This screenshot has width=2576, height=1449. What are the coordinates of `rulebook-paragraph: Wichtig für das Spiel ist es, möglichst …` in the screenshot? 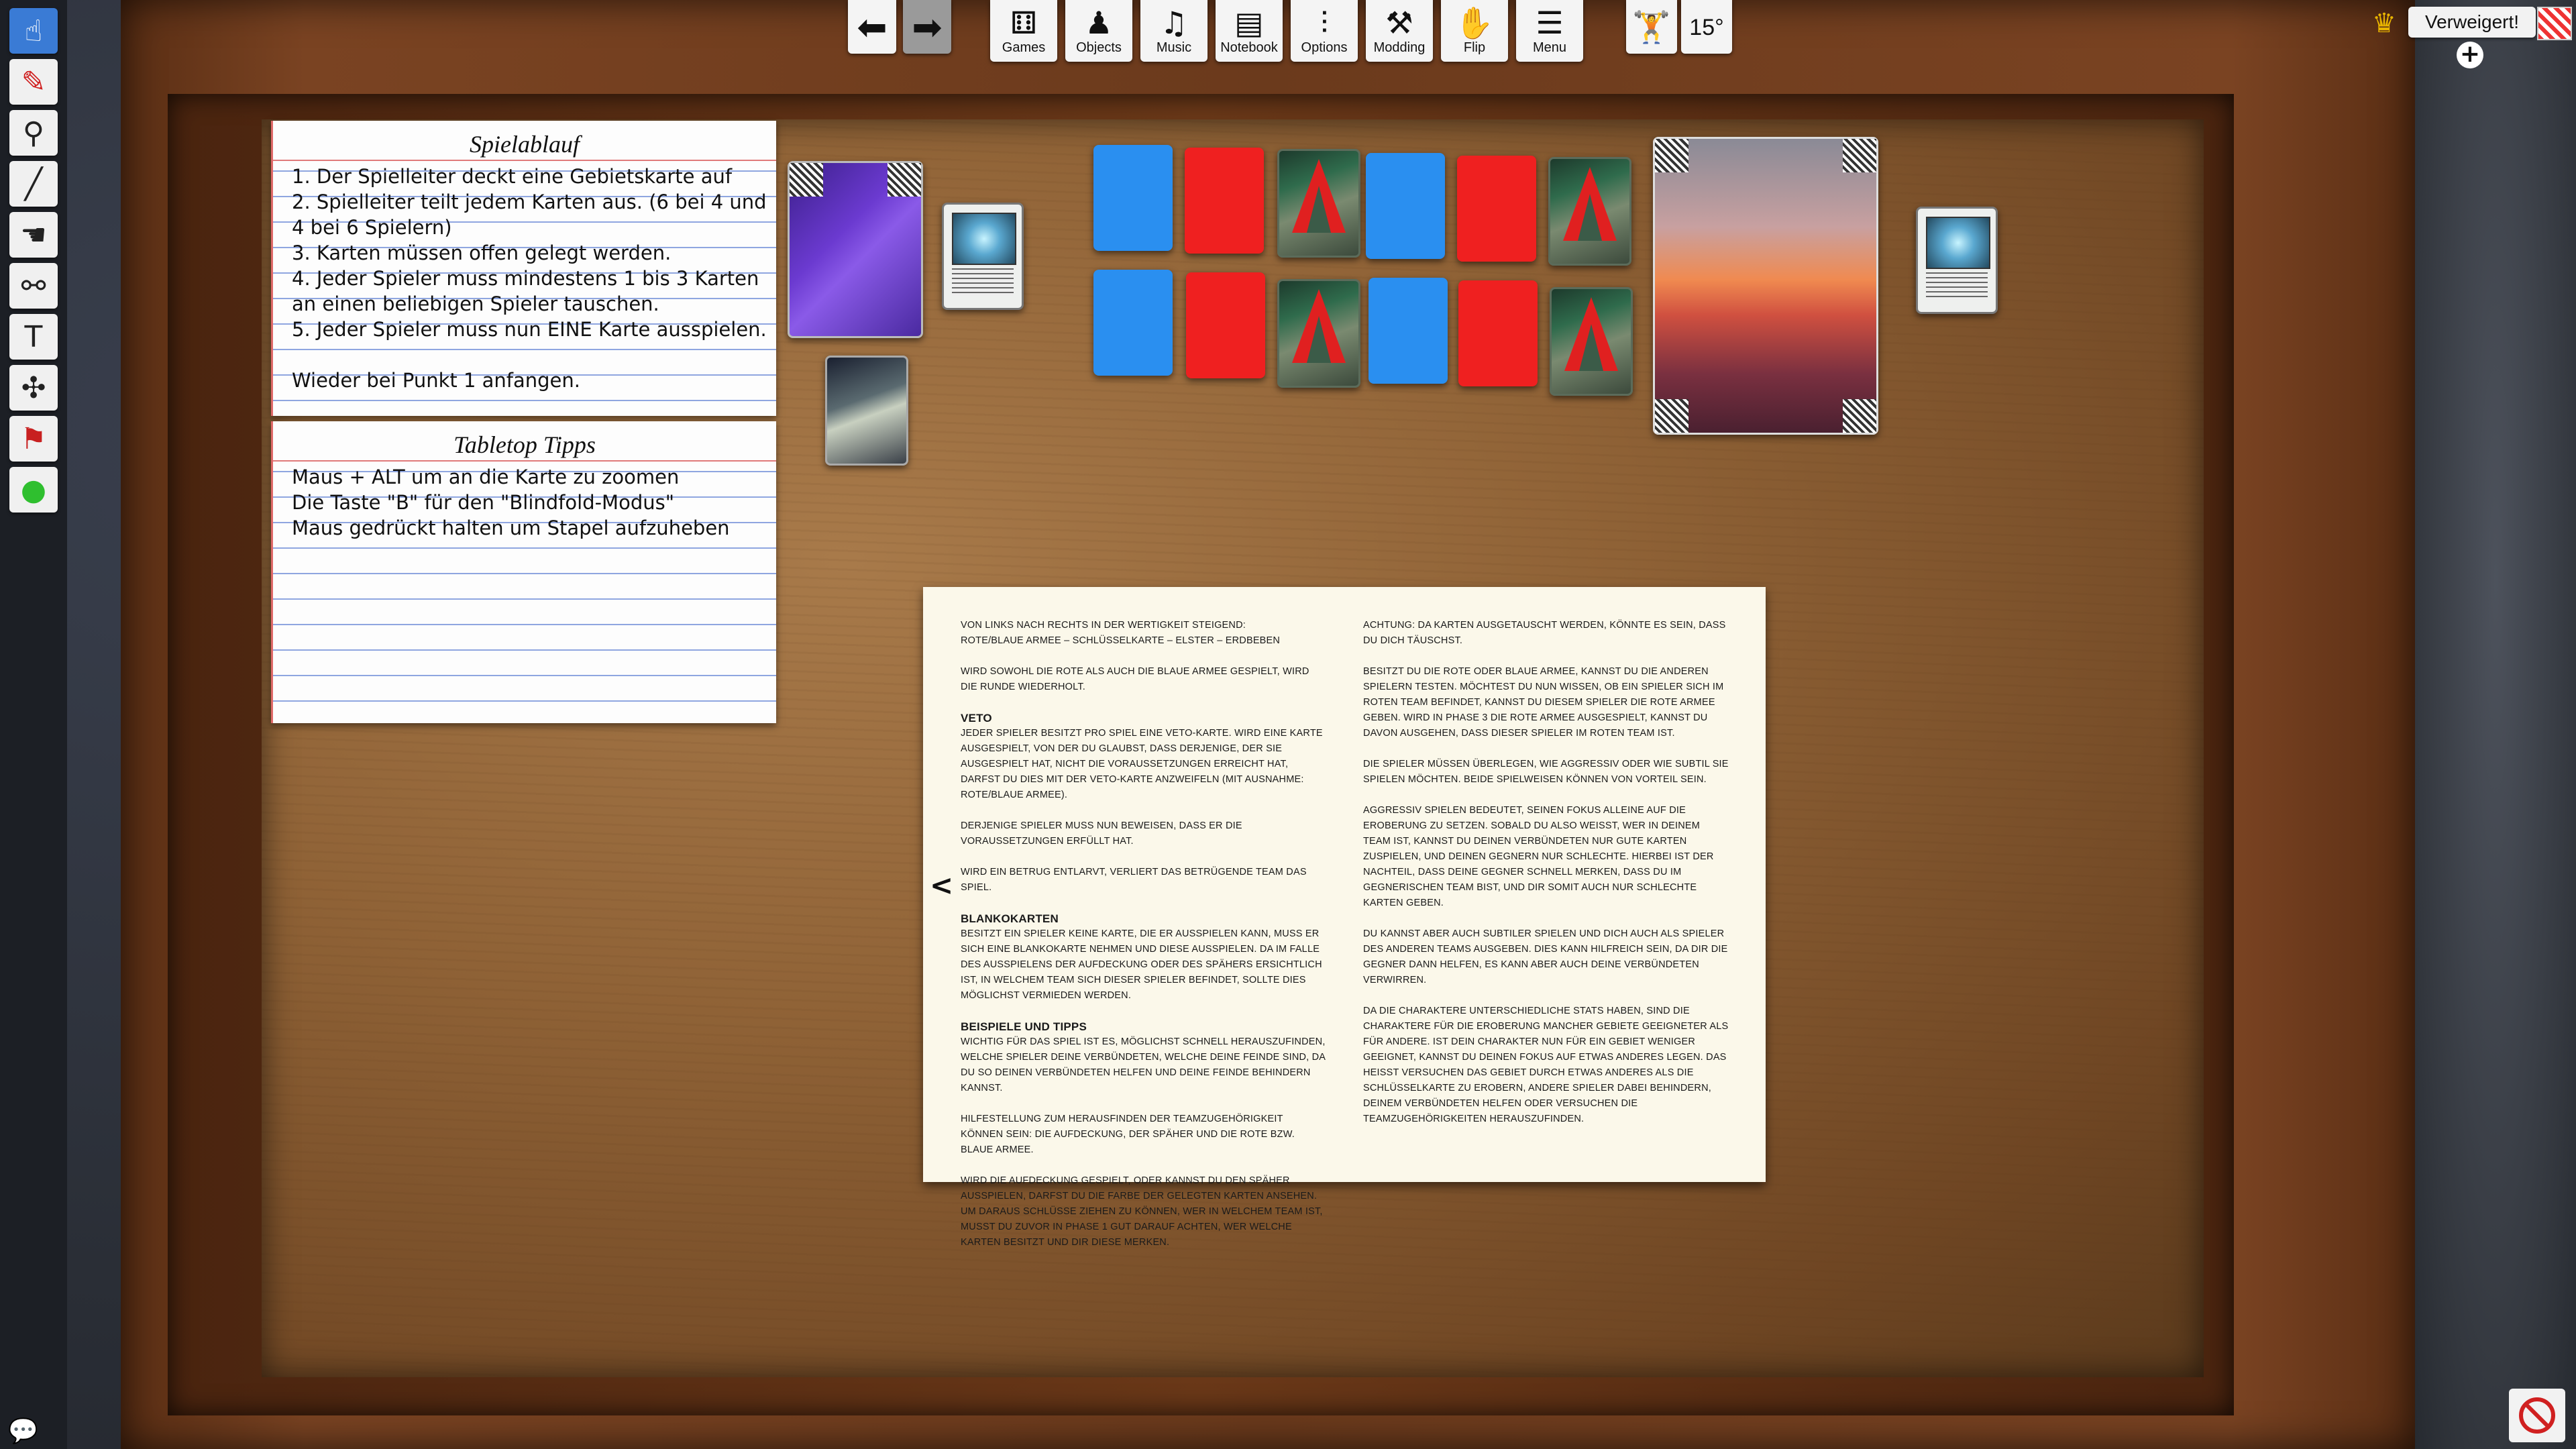 It's located at (1143, 1064).